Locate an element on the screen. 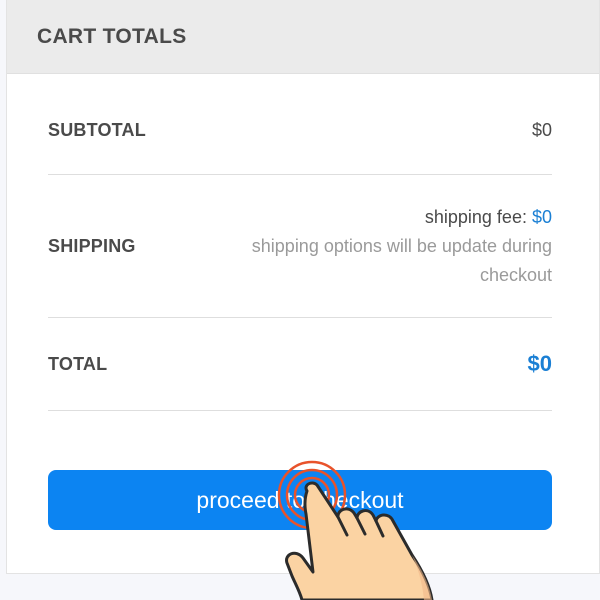 The height and width of the screenshot is (600, 600). subtotal-value: $0 is located at coordinates (541, 129).